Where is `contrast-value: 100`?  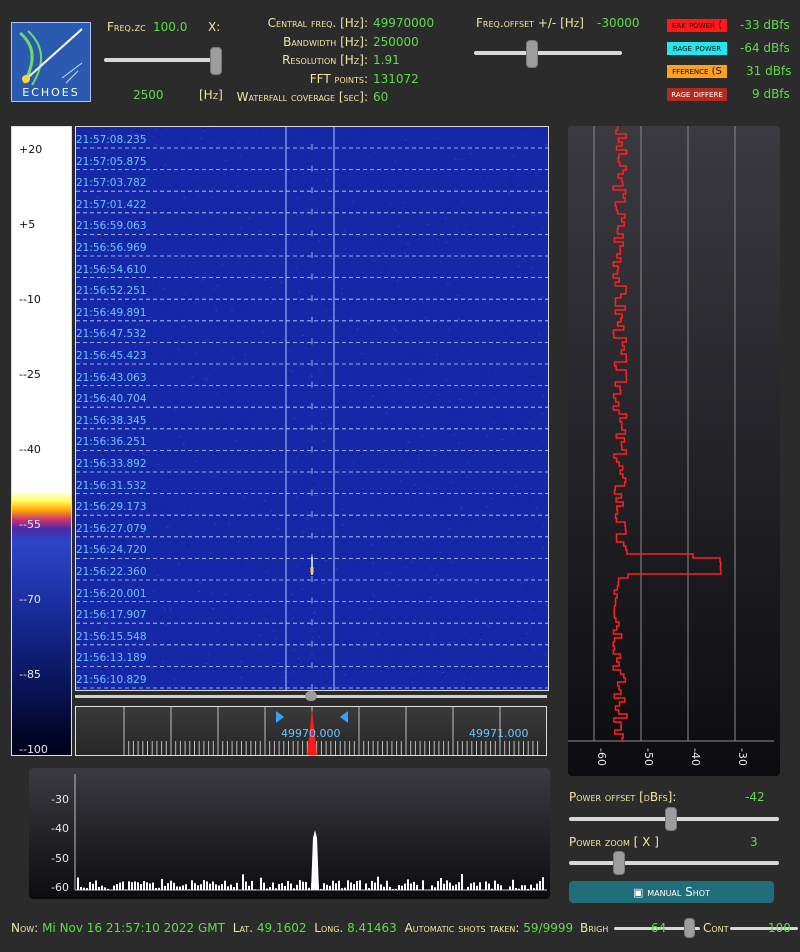
contrast-value: 100 is located at coordinates (779, 928).